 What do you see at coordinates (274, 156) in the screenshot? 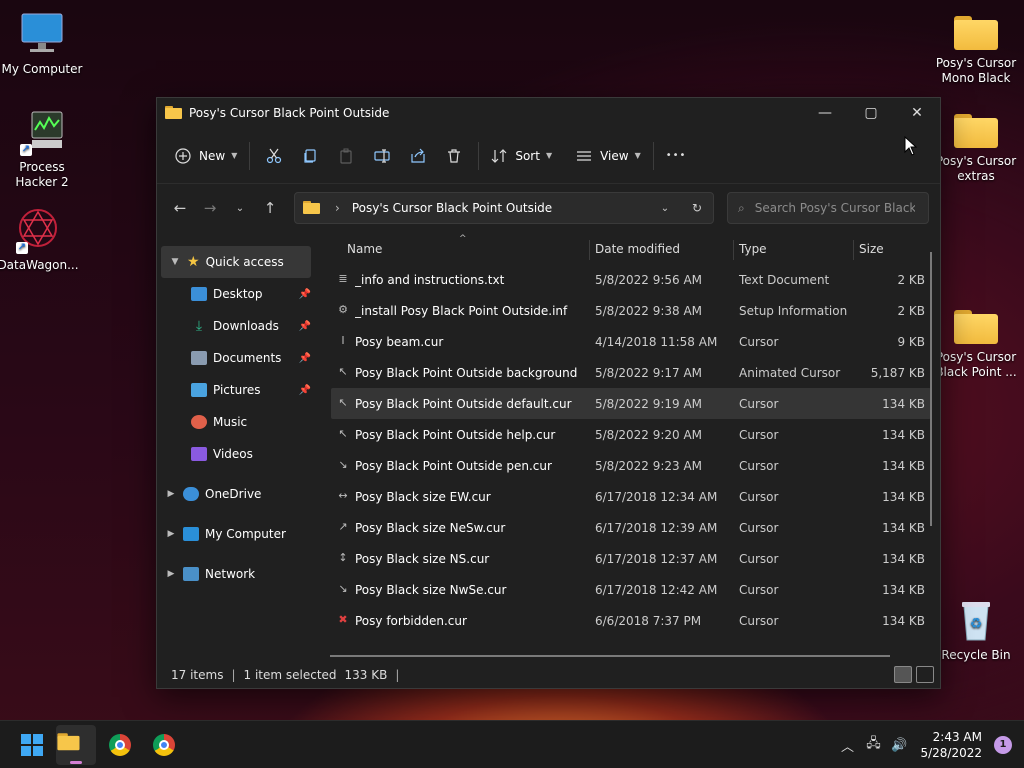
I see `cut-button` at bounding box center [274, 156].